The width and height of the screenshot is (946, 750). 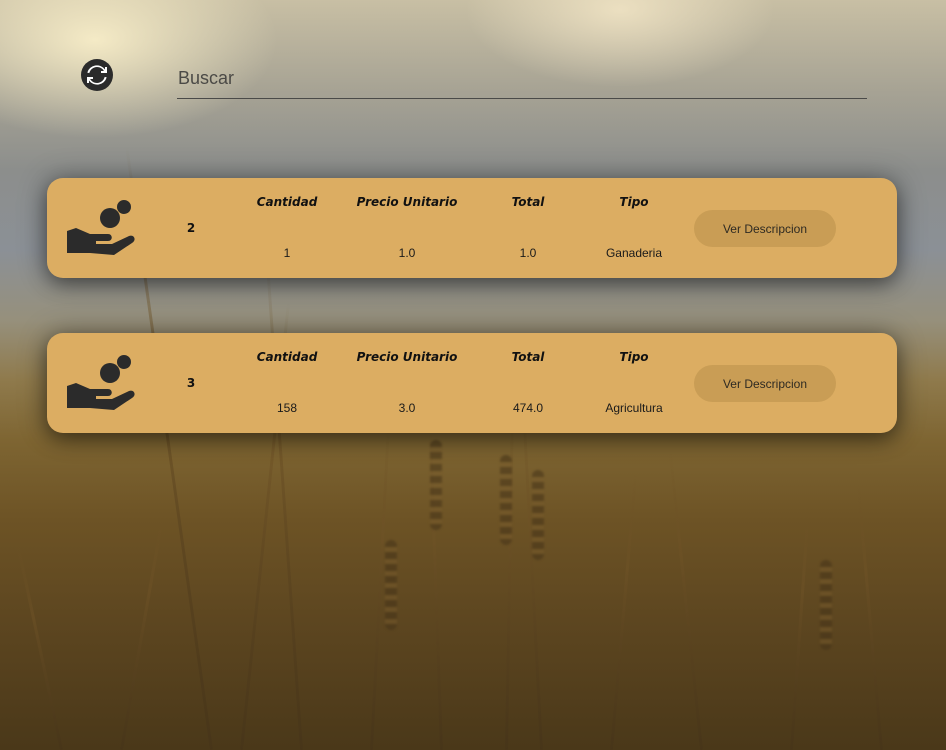 What do you see at coordinates (528, 253) in the screenshot?
I see `total-value: 1.0` at bounding box center [528, 253].